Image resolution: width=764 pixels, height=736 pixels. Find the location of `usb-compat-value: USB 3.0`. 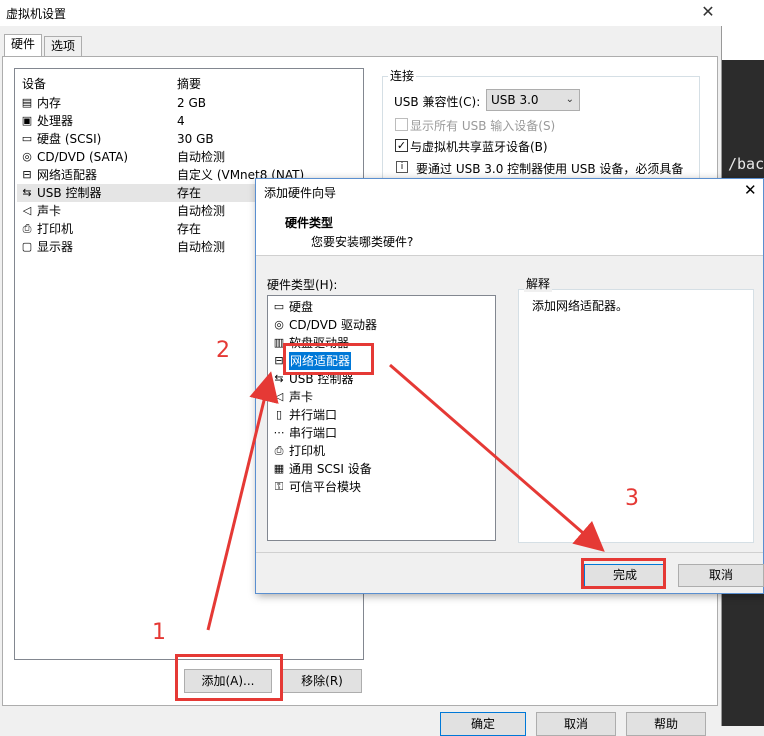

usb-compat-value: USB 3.0 is located at coordinates (515, 100).